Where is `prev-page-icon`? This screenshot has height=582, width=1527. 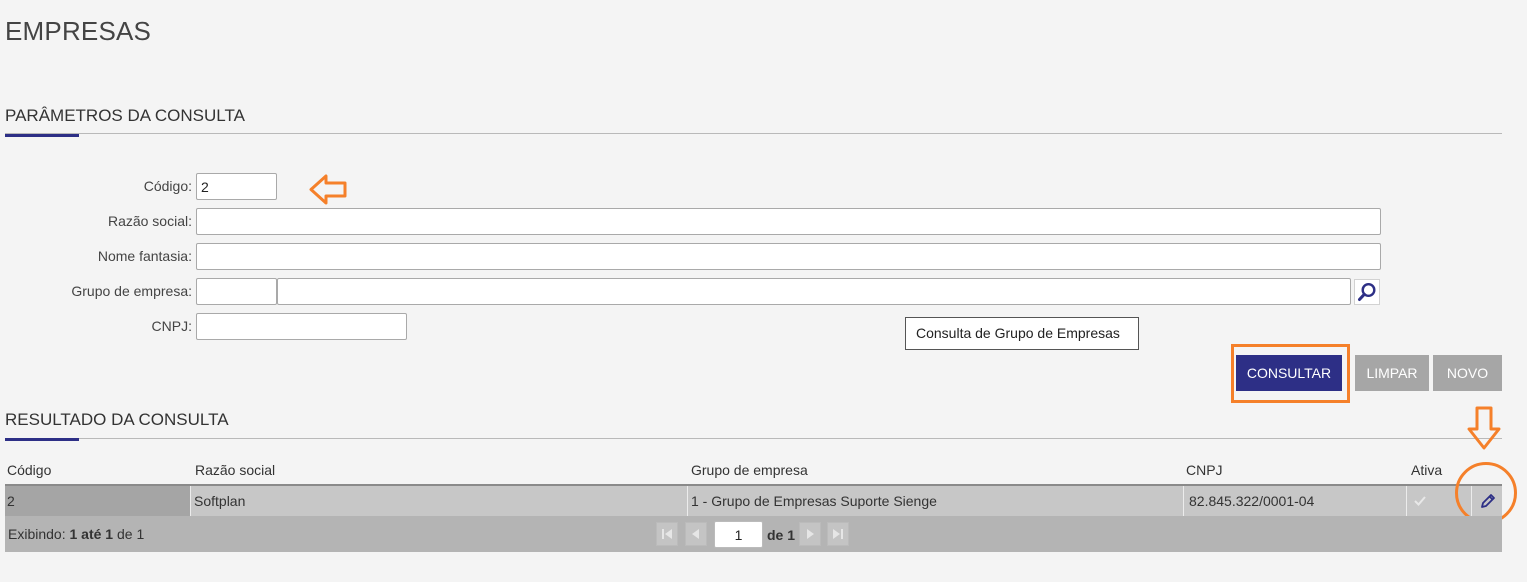 prev-page-icon is located at coordinates (695, 534).